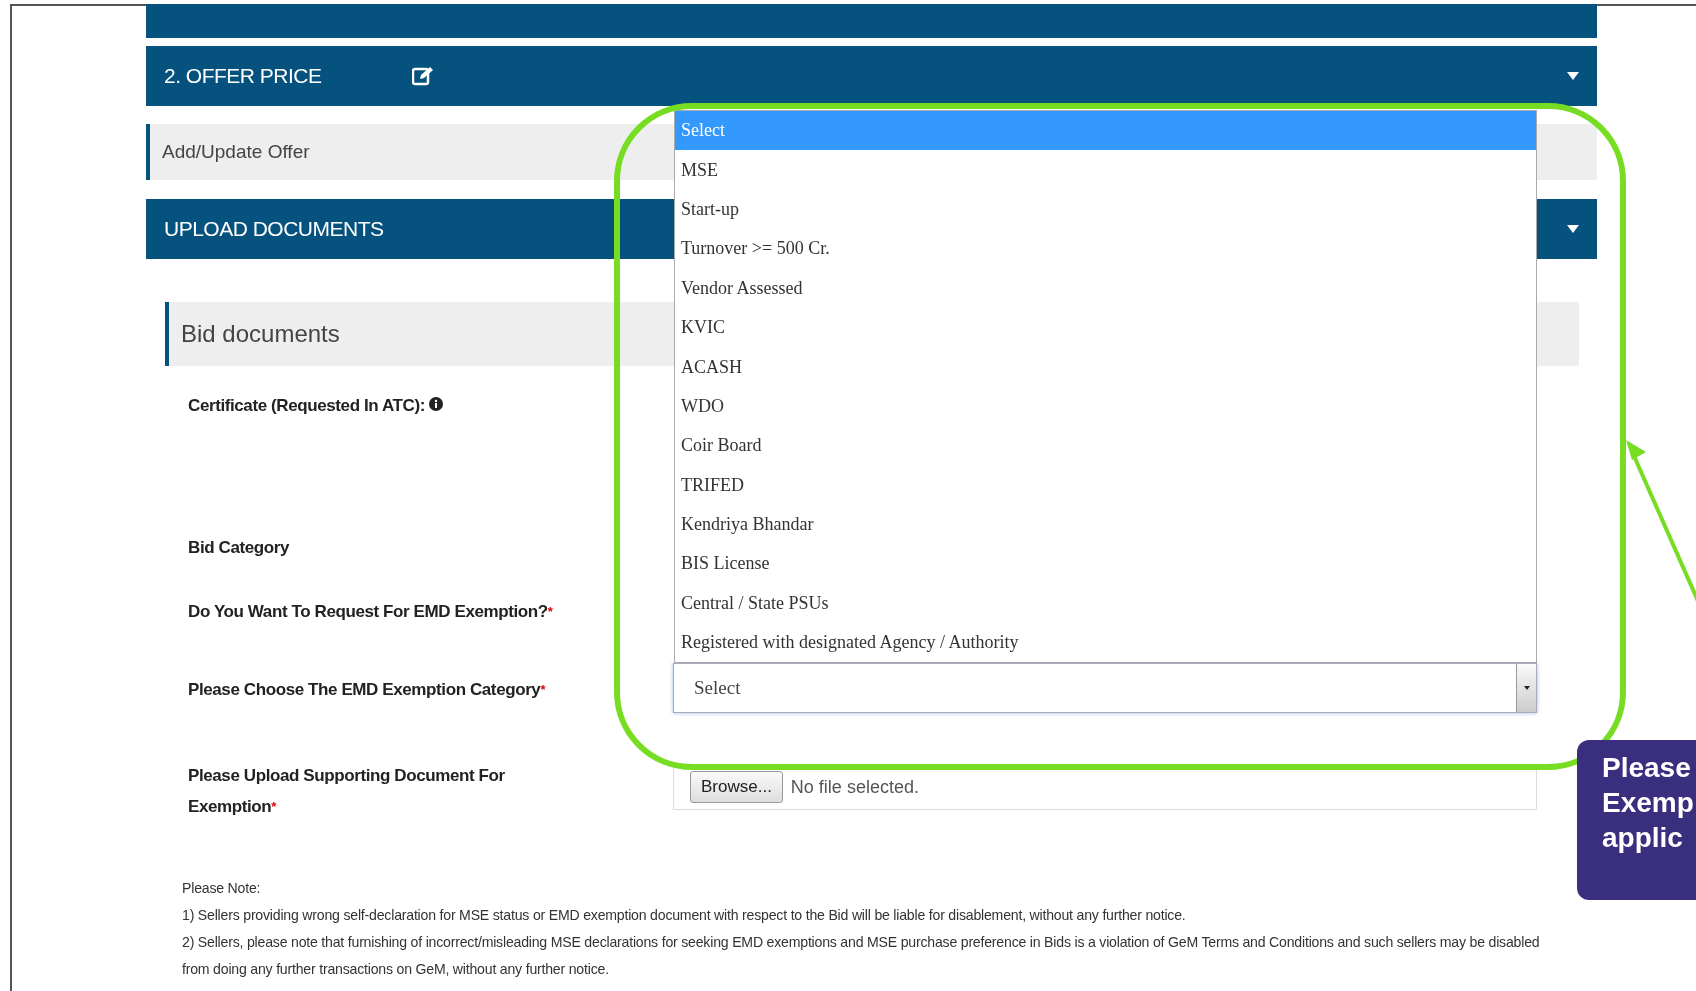  I want to click on dropdown-option: TRIFED, so click(1105, 485).